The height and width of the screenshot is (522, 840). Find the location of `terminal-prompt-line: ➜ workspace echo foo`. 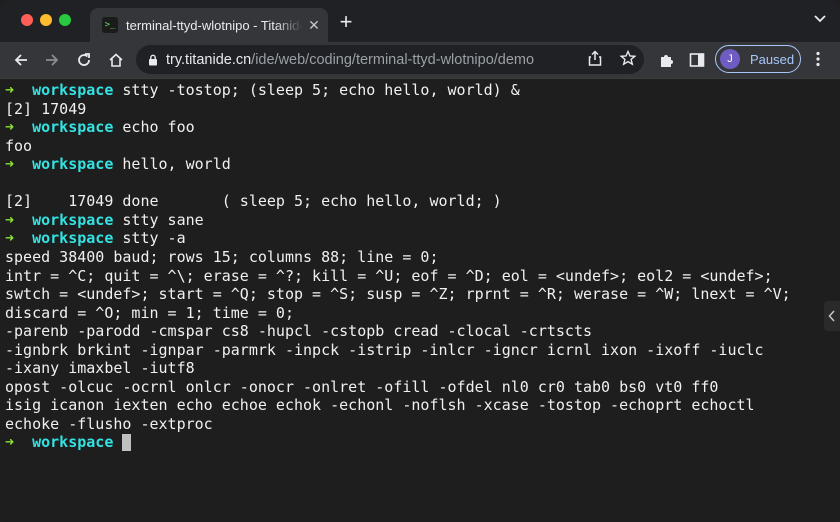

terminal-prompt-line: ➜ workspace echo foo is located at coordinates (100, 127).